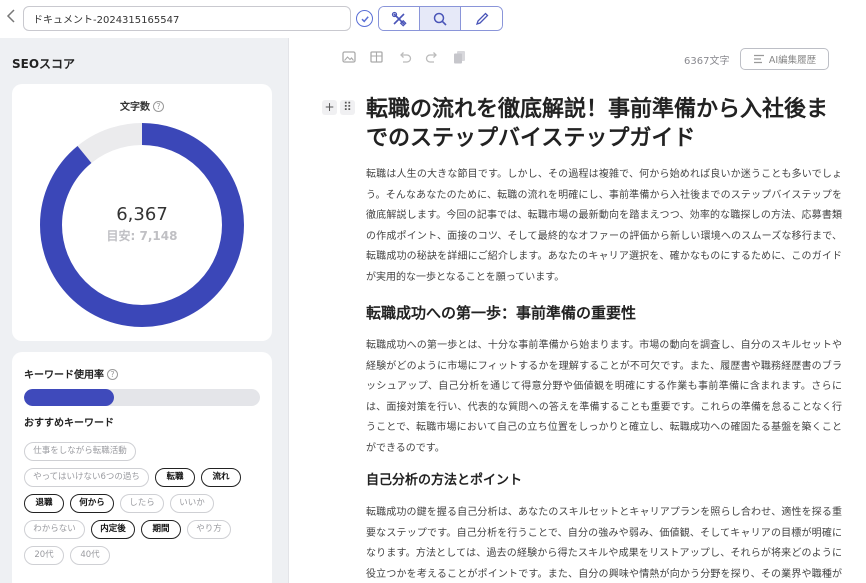 This screenshot has height=583, width=866. What do you see at coordinates (329, 107) in the screenshot?
I see `add-block-button: +` at bounding box center [329, 107].